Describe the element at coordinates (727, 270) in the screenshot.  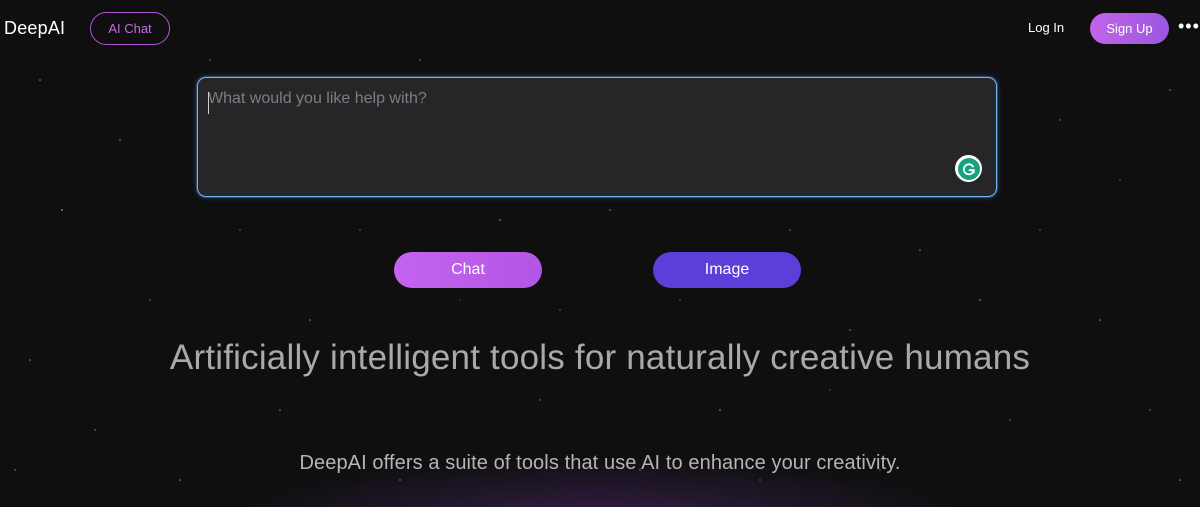
I see `image-button: Image` at that location.